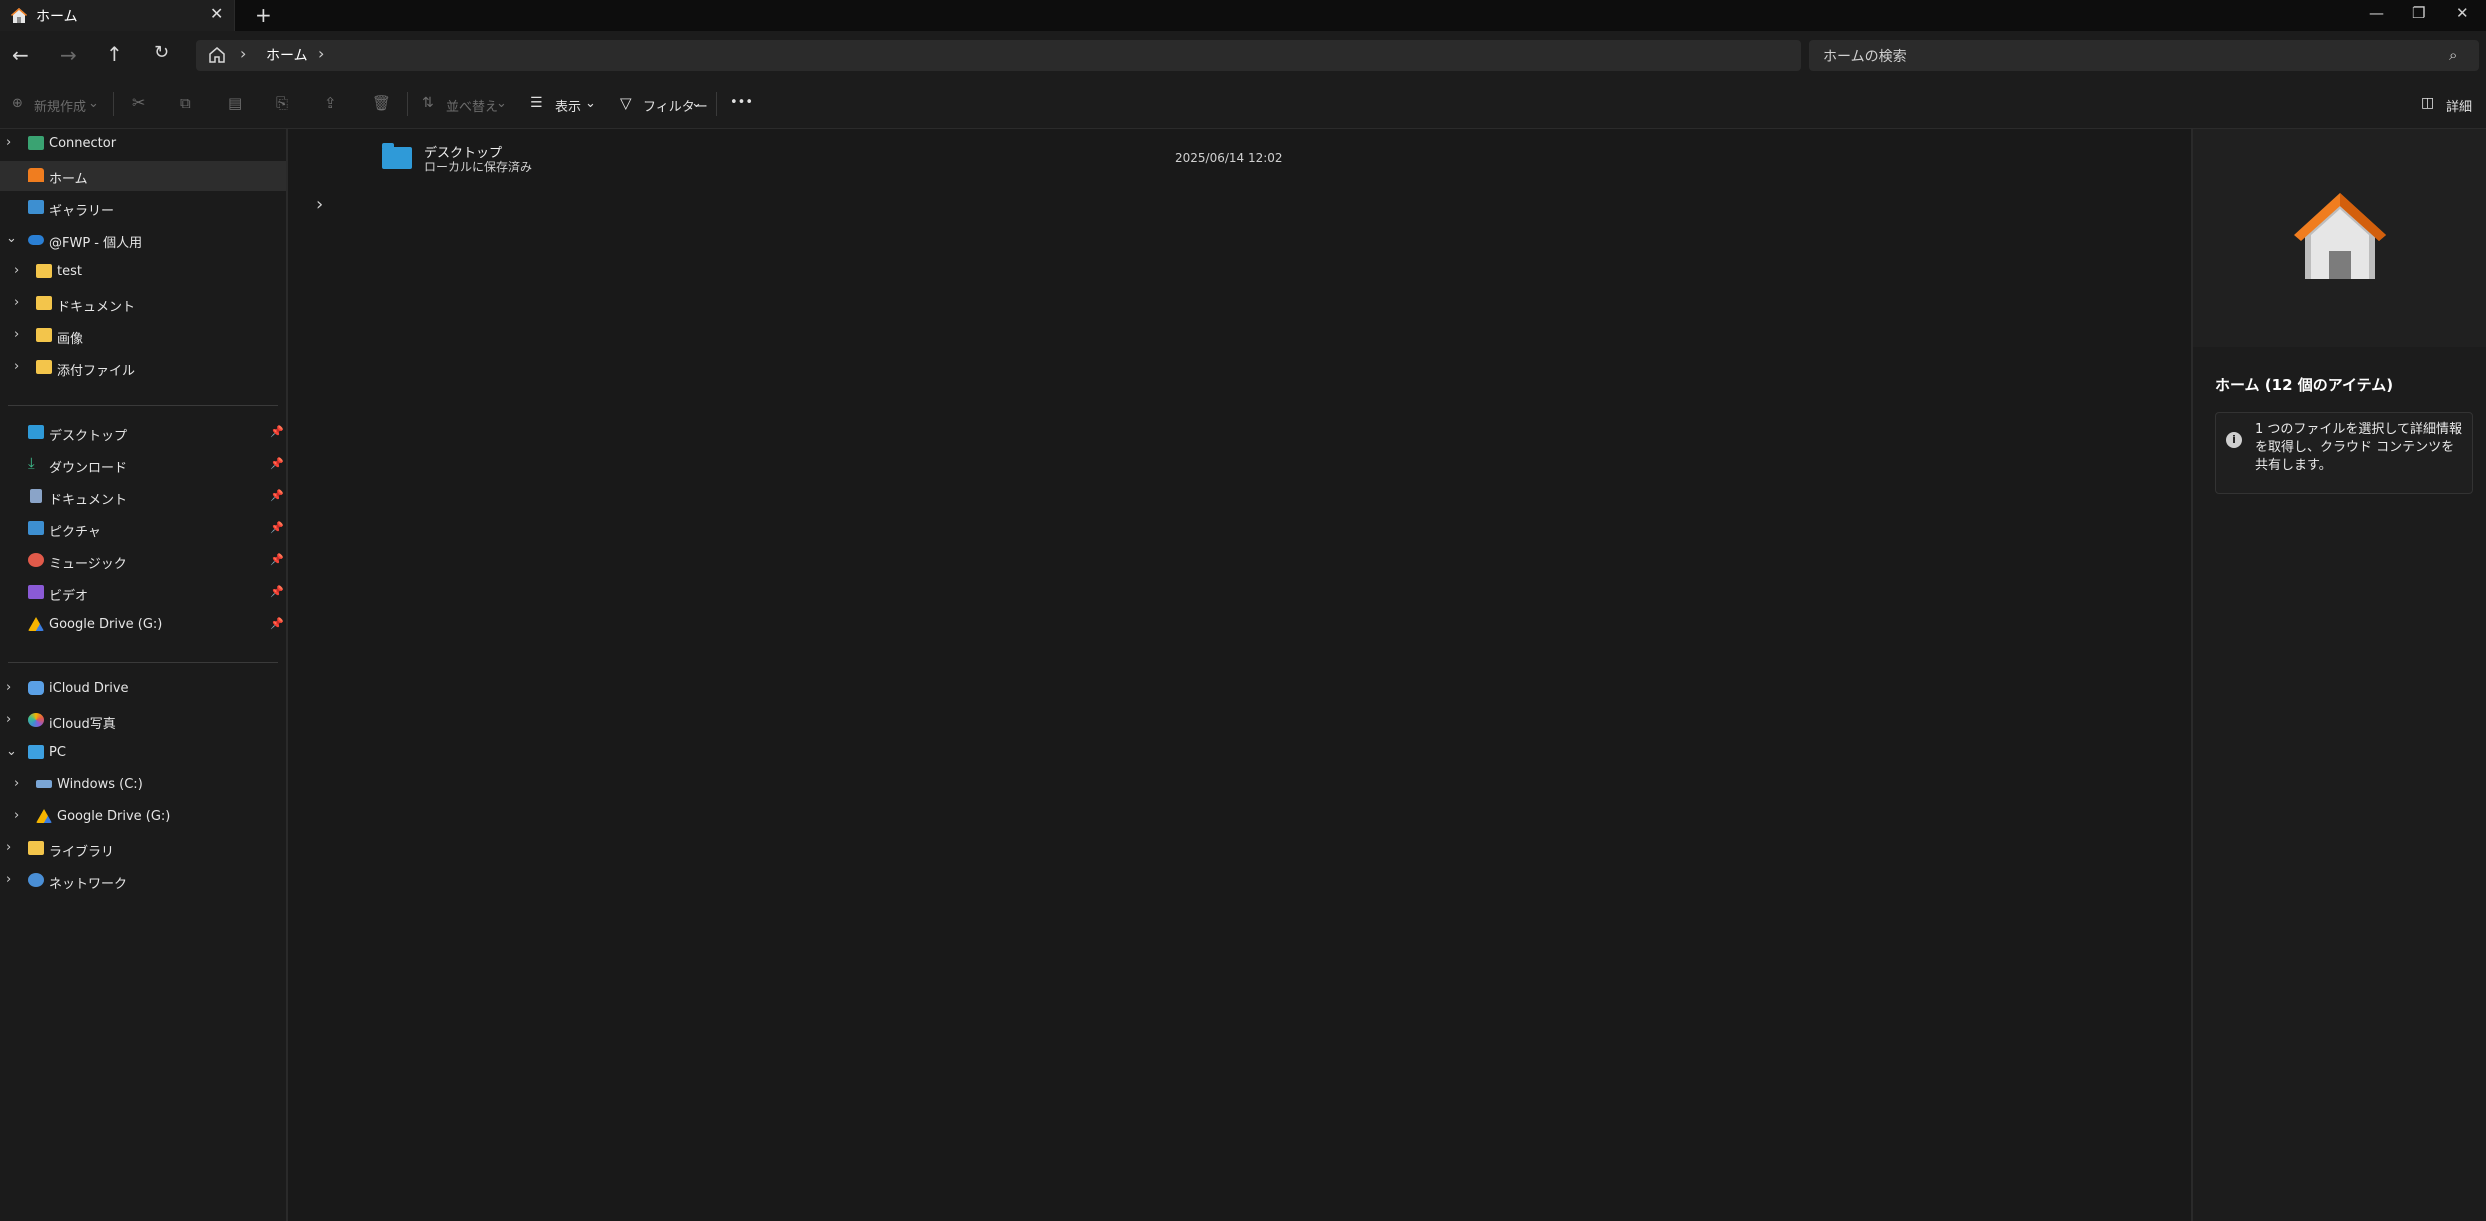 The width and height of the screenshot is (2486, 1221). I want to click on sidebar-item-windows-c: › Windows (C:), so click(143, 785).